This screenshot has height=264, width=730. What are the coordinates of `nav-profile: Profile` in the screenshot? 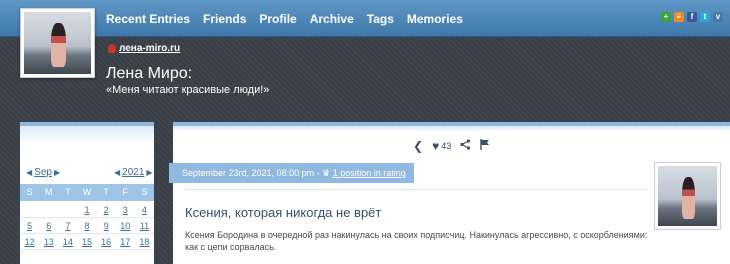 It's located at (277, 19).